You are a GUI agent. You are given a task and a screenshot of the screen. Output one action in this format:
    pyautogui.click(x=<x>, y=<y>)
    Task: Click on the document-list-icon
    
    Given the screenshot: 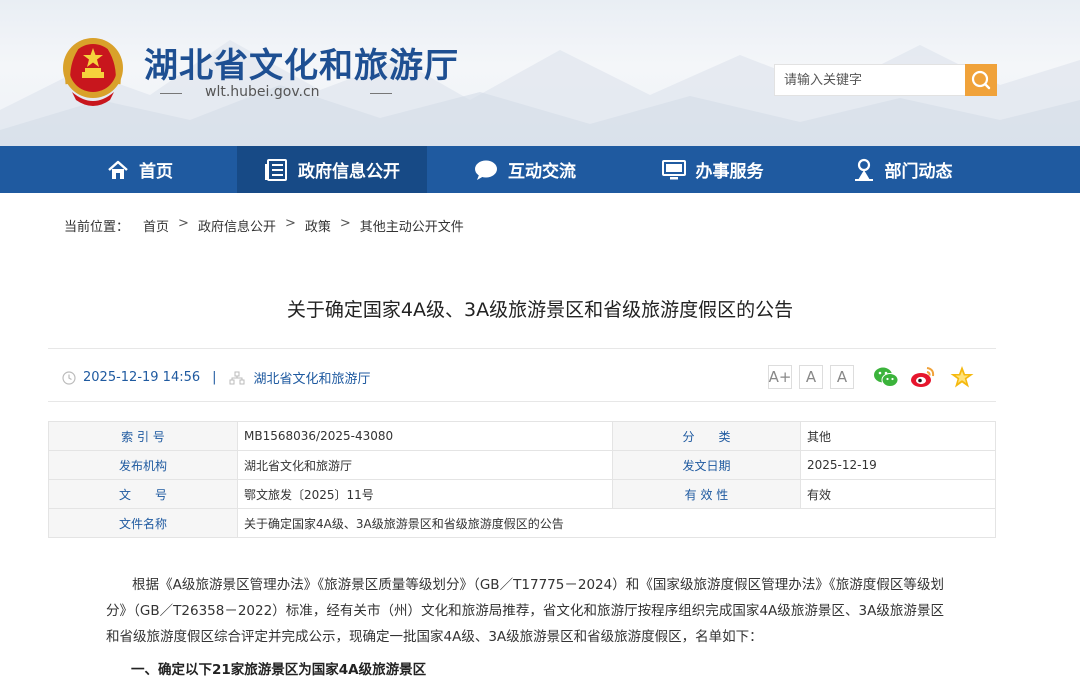 What is the action you would take?
    pyautogui.click(x=276, y=169)
    